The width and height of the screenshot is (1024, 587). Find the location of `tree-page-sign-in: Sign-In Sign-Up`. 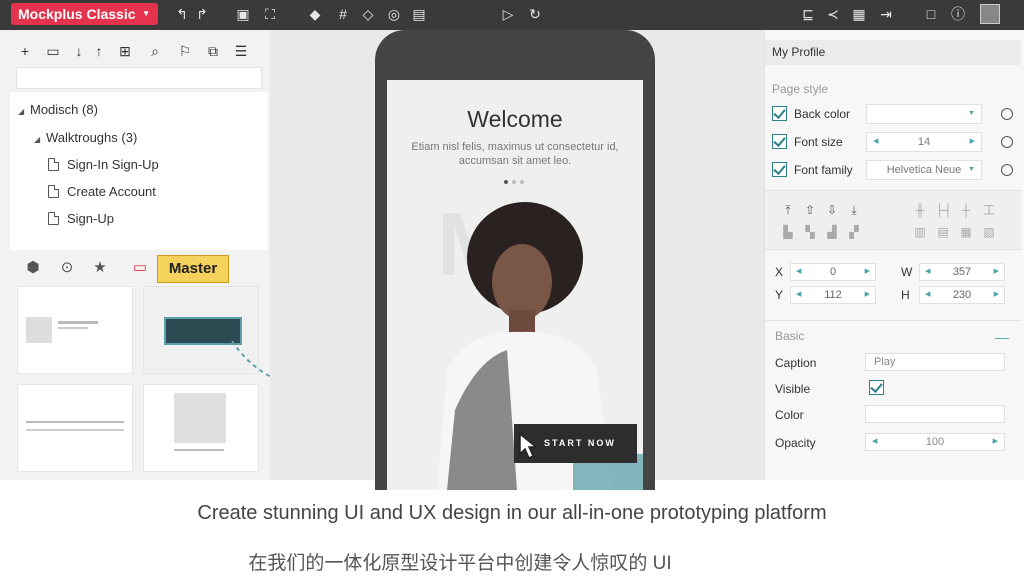

tree-page-sign-in: Sign-In Sign-Up is located at coordinates (103, 165).